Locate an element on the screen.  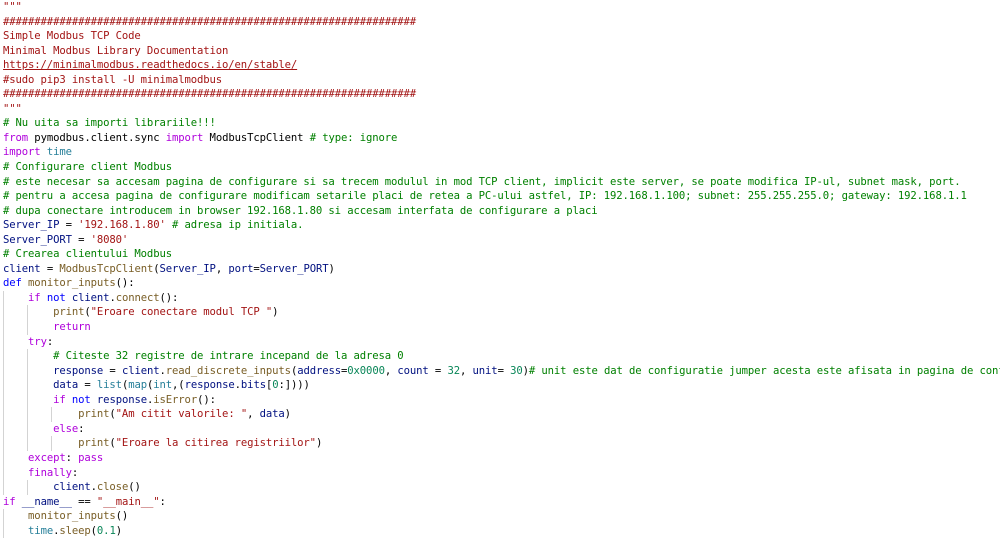
code-token: import is located at coordinates (184, 137).